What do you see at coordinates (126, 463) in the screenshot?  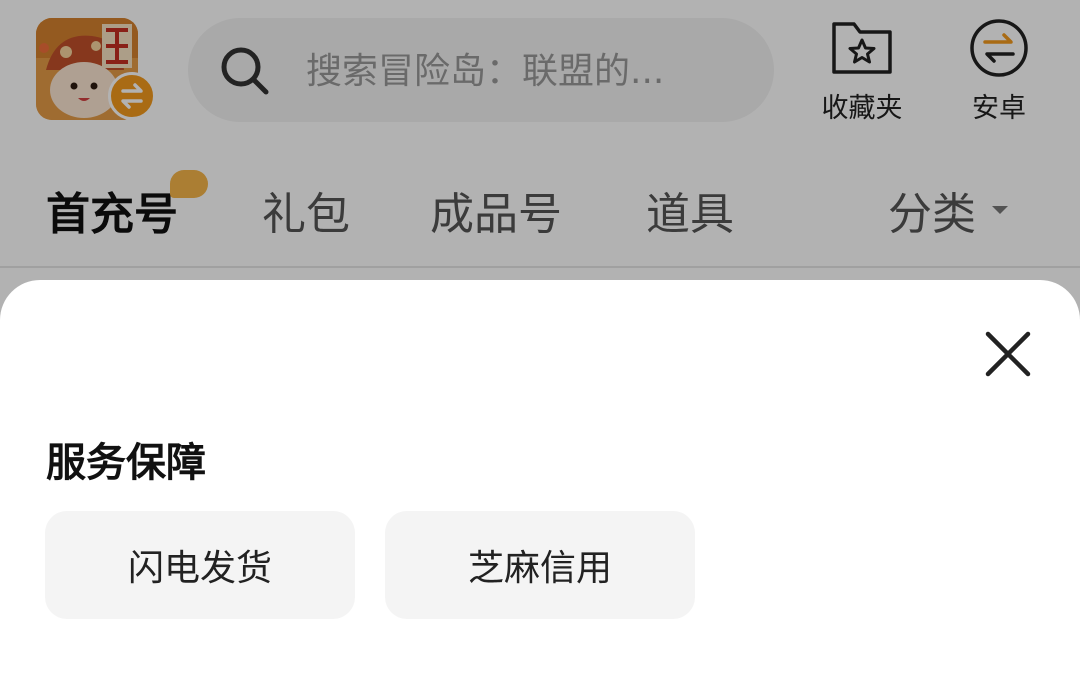 I see `sheet-title: 服务保障` at bounding box center [126, 463].